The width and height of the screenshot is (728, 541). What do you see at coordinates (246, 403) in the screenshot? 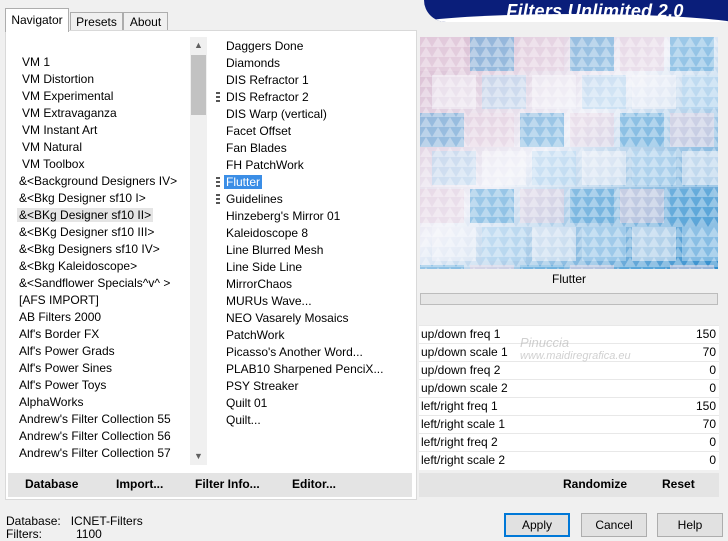
I see `filter-item: Quilt 01` at bounding box center [246, 403].